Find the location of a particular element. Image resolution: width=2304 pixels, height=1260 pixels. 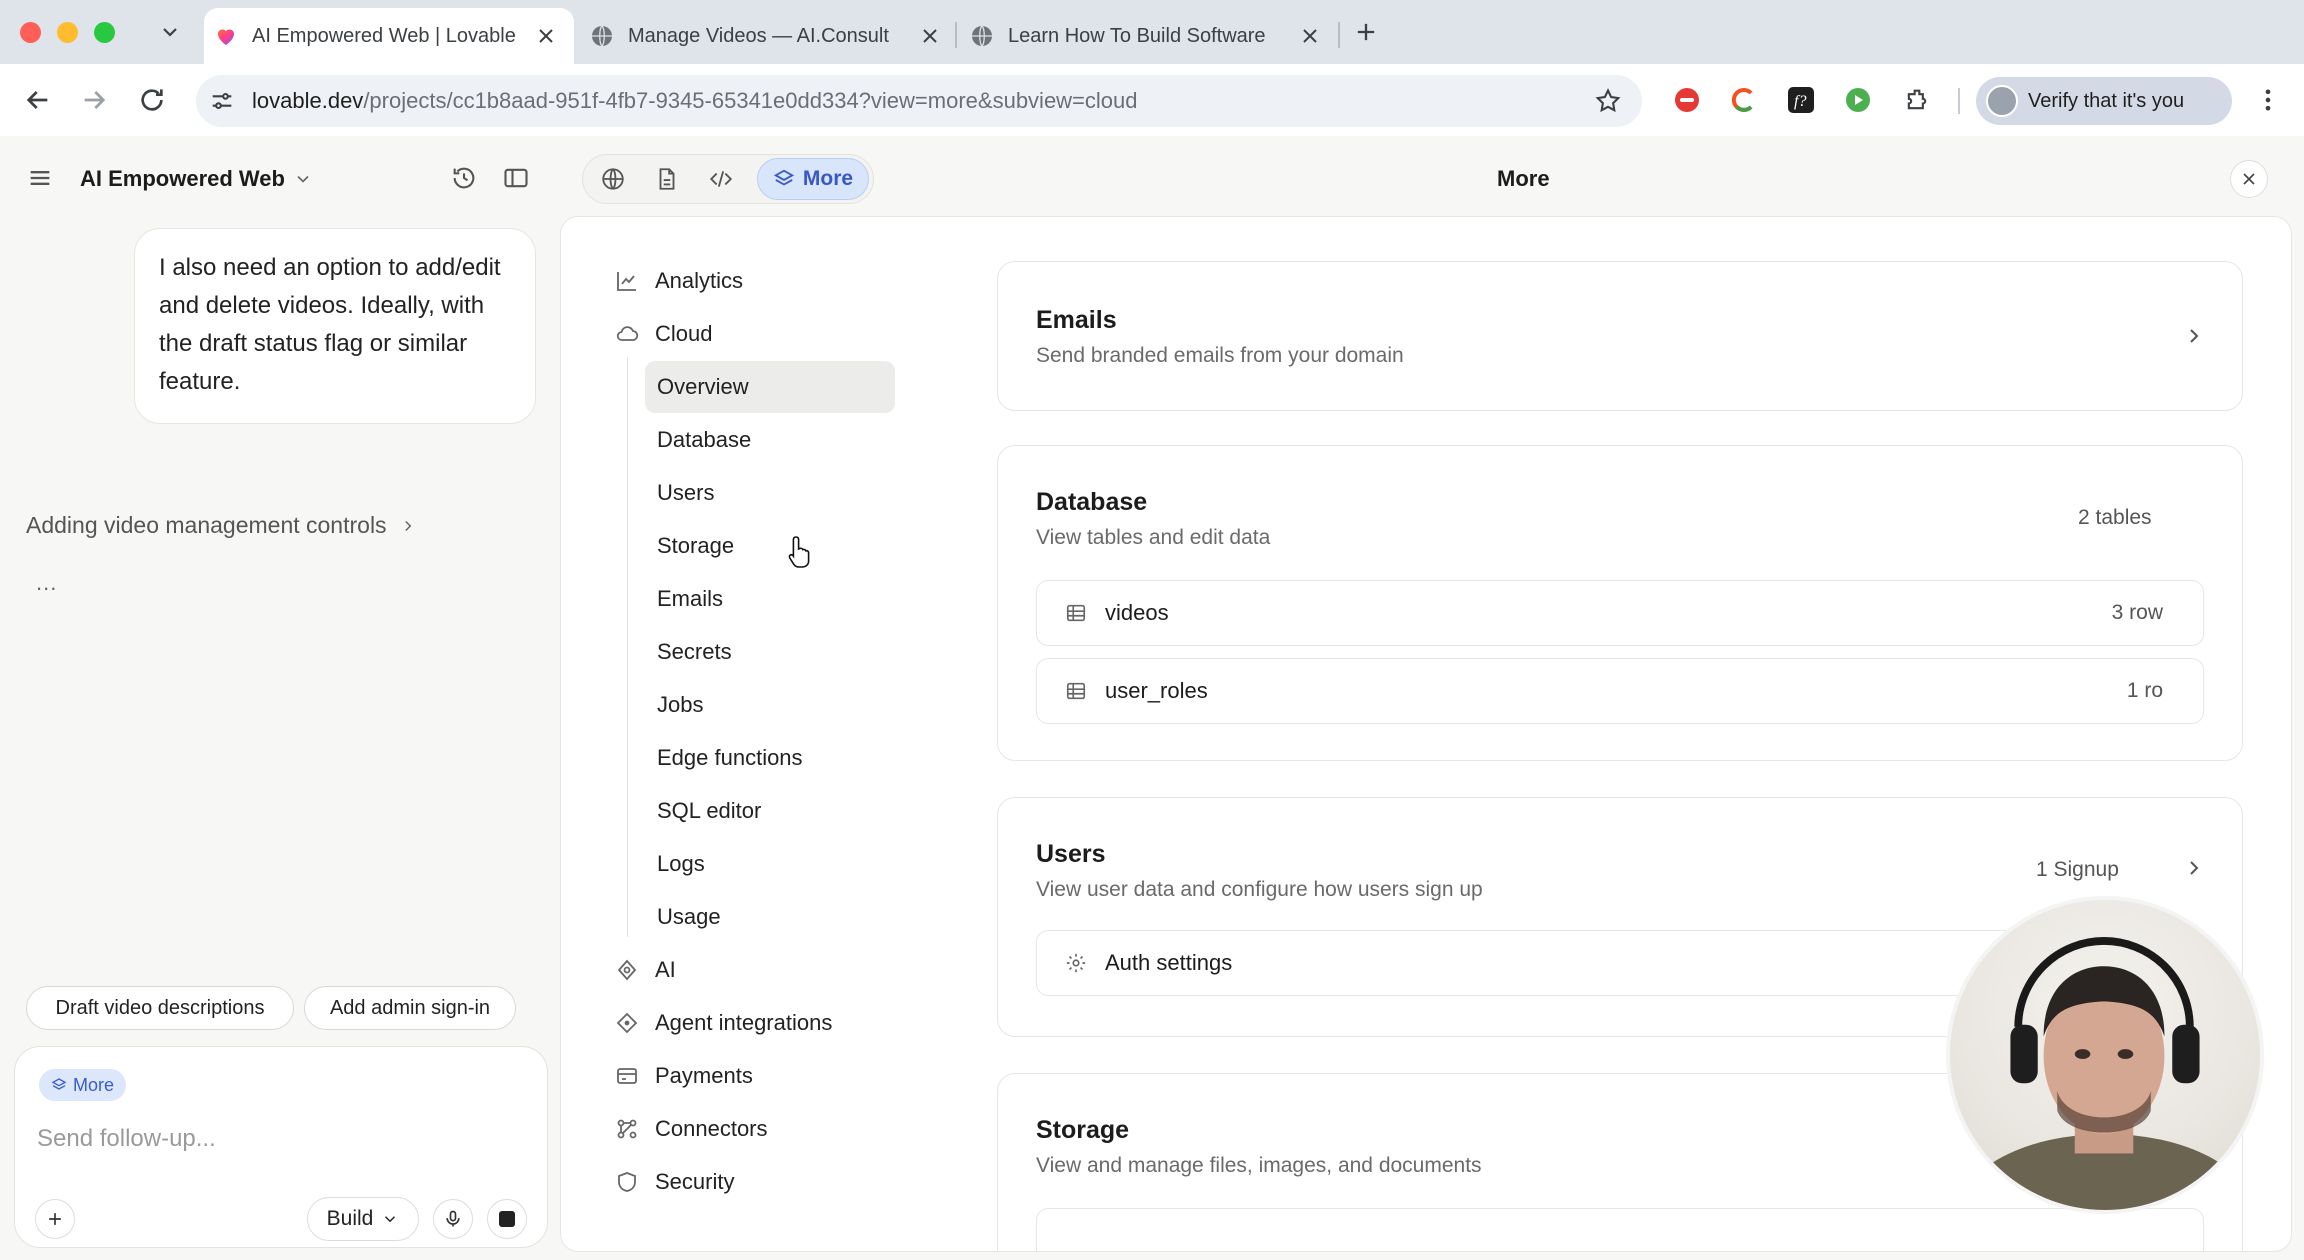

globe-preview-icon is located at coordinates (613, 179).